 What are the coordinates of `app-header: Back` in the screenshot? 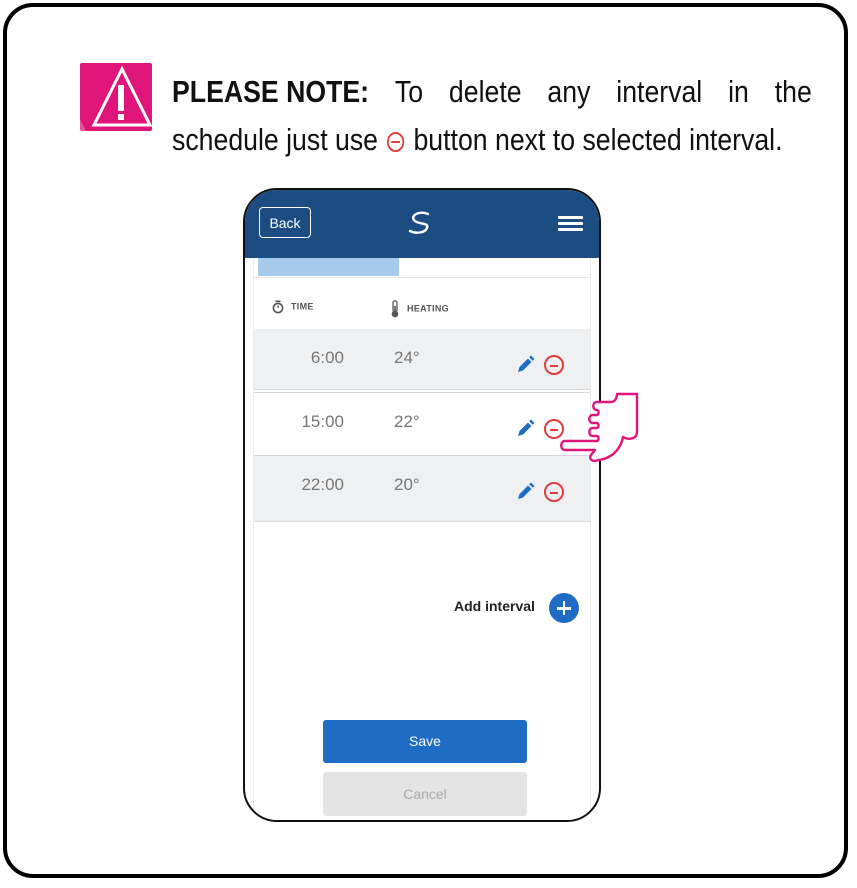 It's located at (422, 224).